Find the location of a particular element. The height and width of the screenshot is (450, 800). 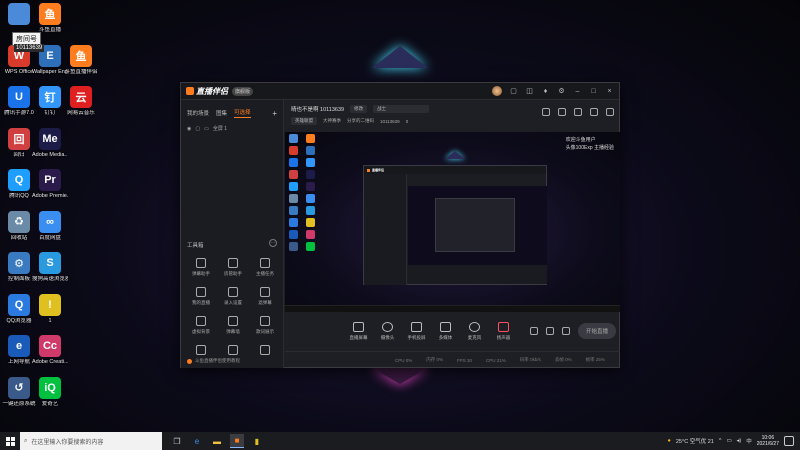

visibility-icon: ◉ is located at coordinates (189, 129).